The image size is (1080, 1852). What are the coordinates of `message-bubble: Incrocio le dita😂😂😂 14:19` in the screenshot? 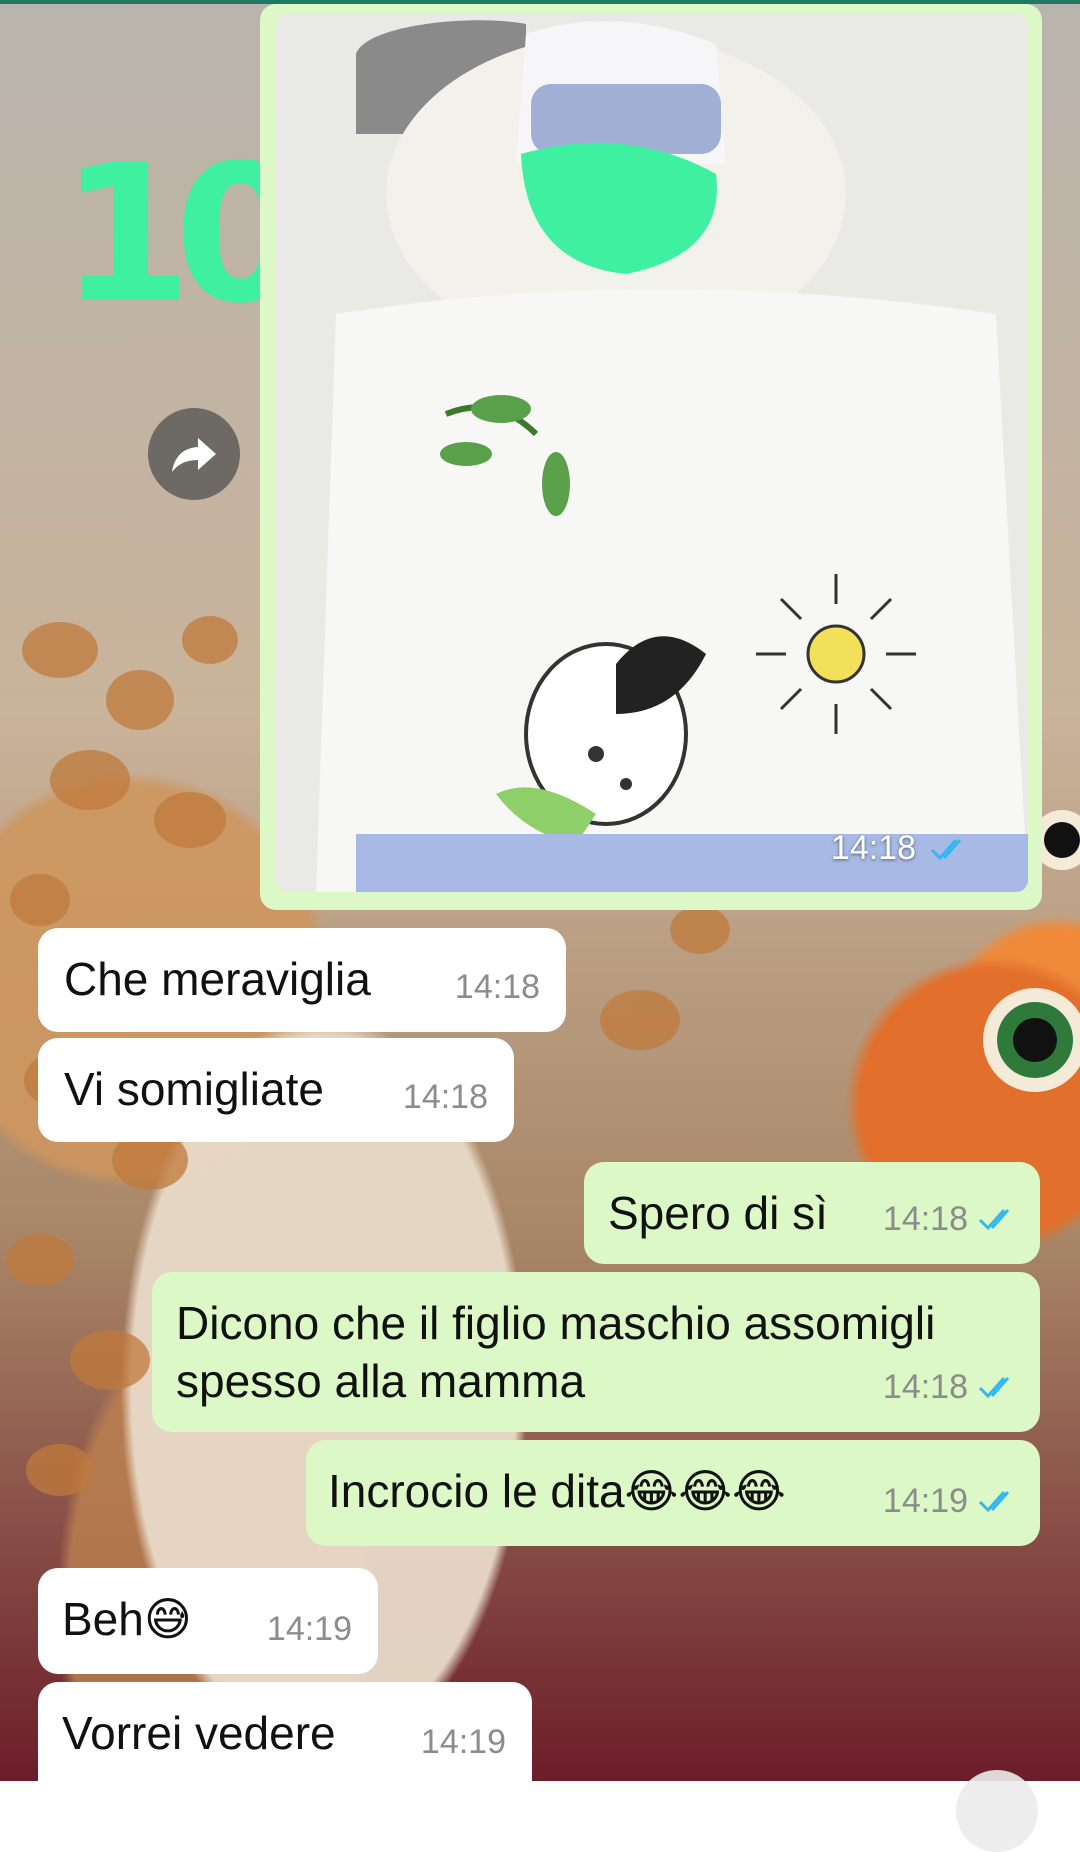 It's located at (673, 1493).